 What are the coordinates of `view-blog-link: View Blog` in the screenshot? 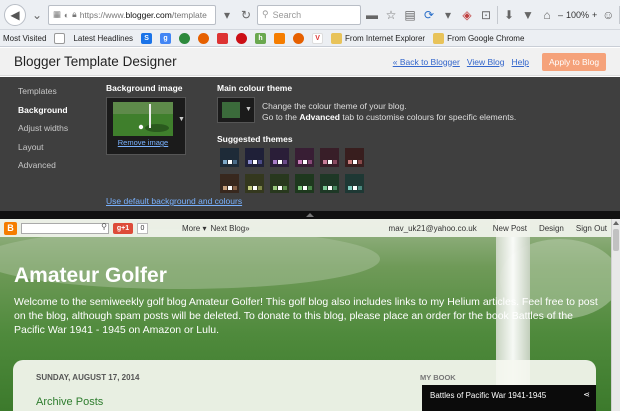 It's located at (486, 62).